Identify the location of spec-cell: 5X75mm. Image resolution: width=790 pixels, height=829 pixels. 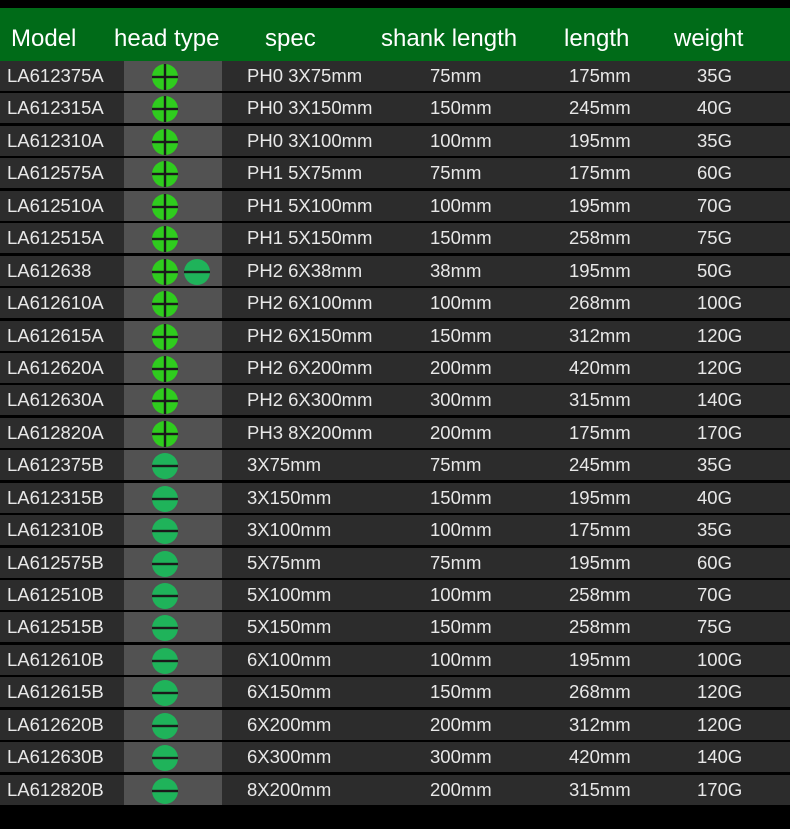
(284, 562).